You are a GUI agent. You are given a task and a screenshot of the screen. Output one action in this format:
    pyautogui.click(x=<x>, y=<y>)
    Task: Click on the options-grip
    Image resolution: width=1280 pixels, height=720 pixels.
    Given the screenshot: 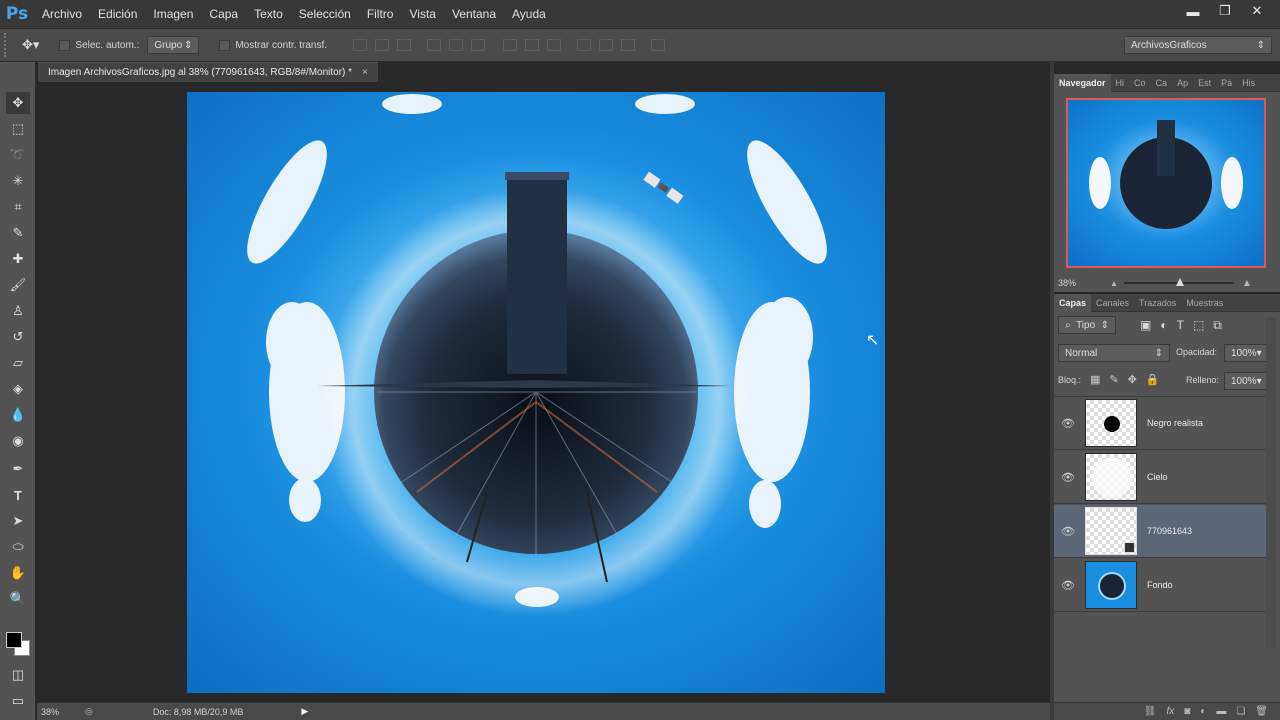 What is the action you would take?
    pyautogui.click(x=9, y=45)
    